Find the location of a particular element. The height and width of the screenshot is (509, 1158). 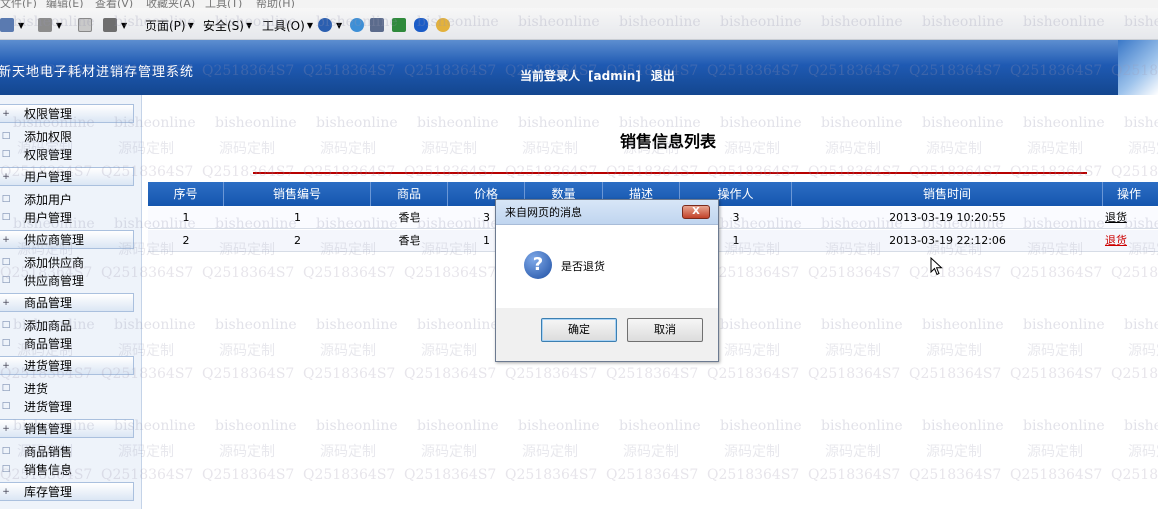

ok-button: 确定 is located at coordinates (579, 330).